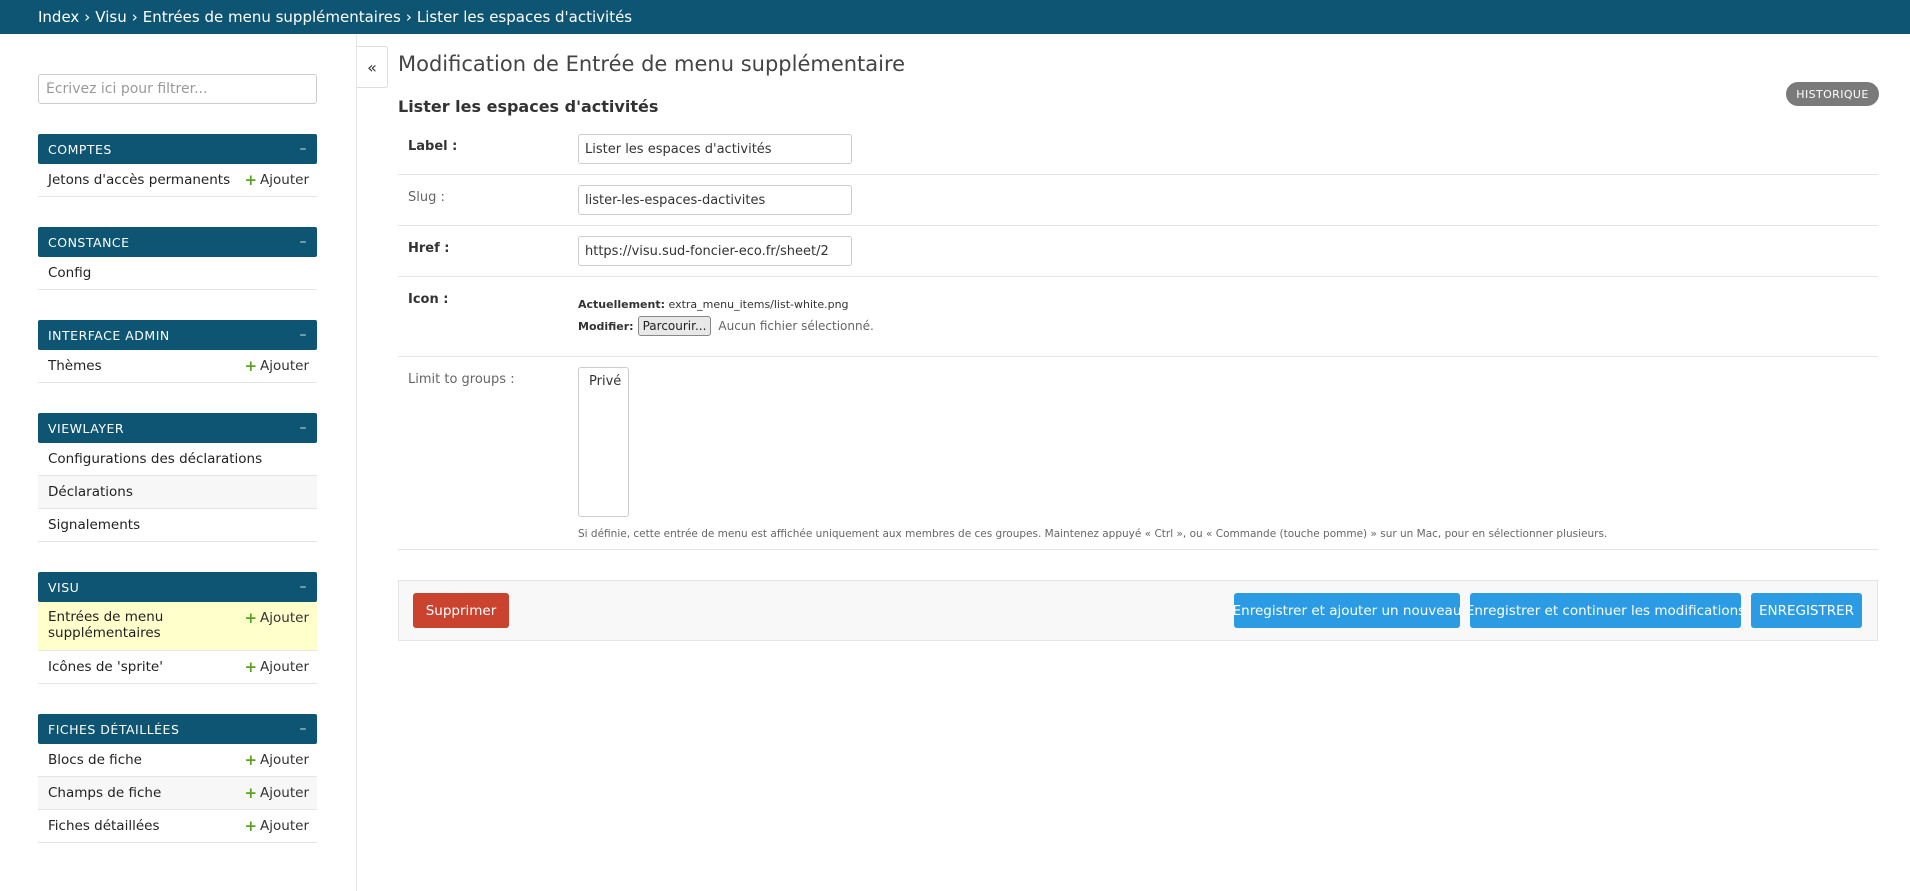  What do you see at coordinates (177, 587) in the screenshot?
I see `module-header-visu: VISU –` at bounding box center [177, 587].